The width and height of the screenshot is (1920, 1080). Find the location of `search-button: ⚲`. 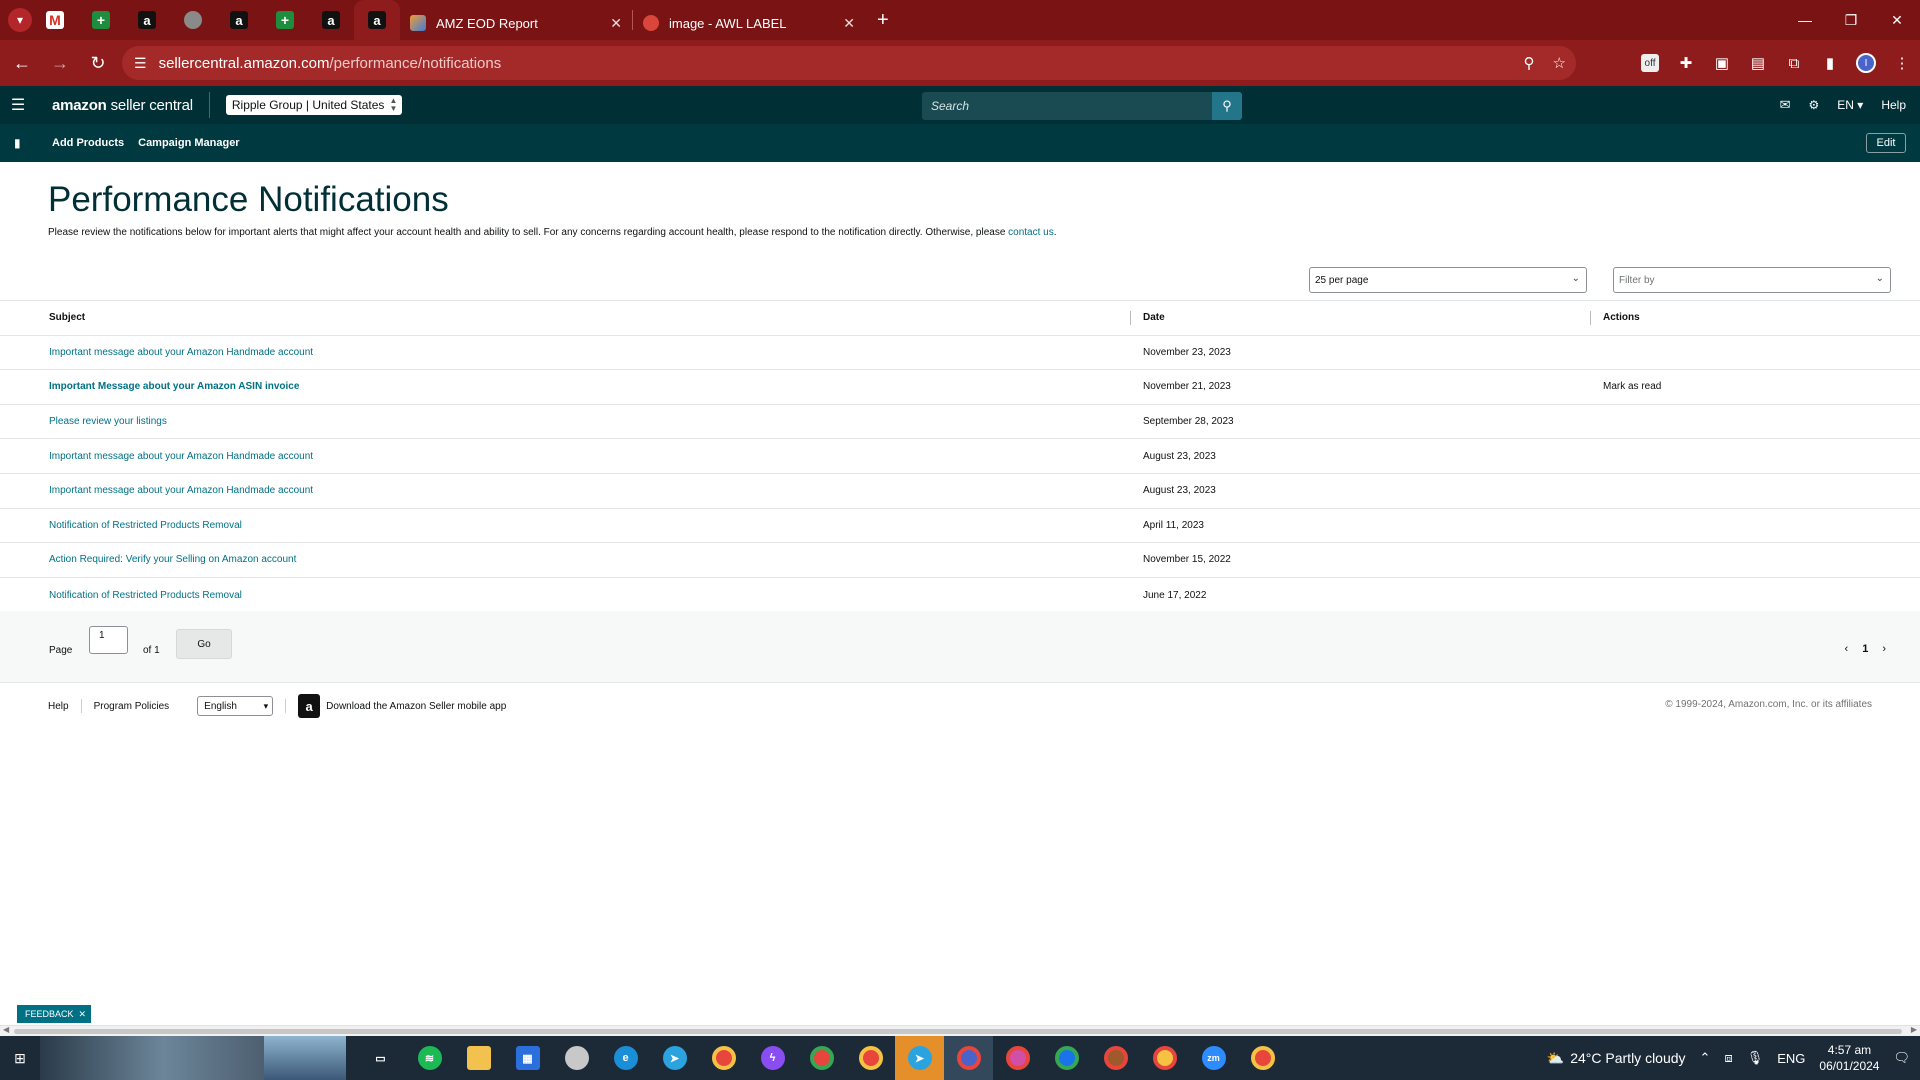

search-button: ⚲ is located at coordinates (1227, 106).